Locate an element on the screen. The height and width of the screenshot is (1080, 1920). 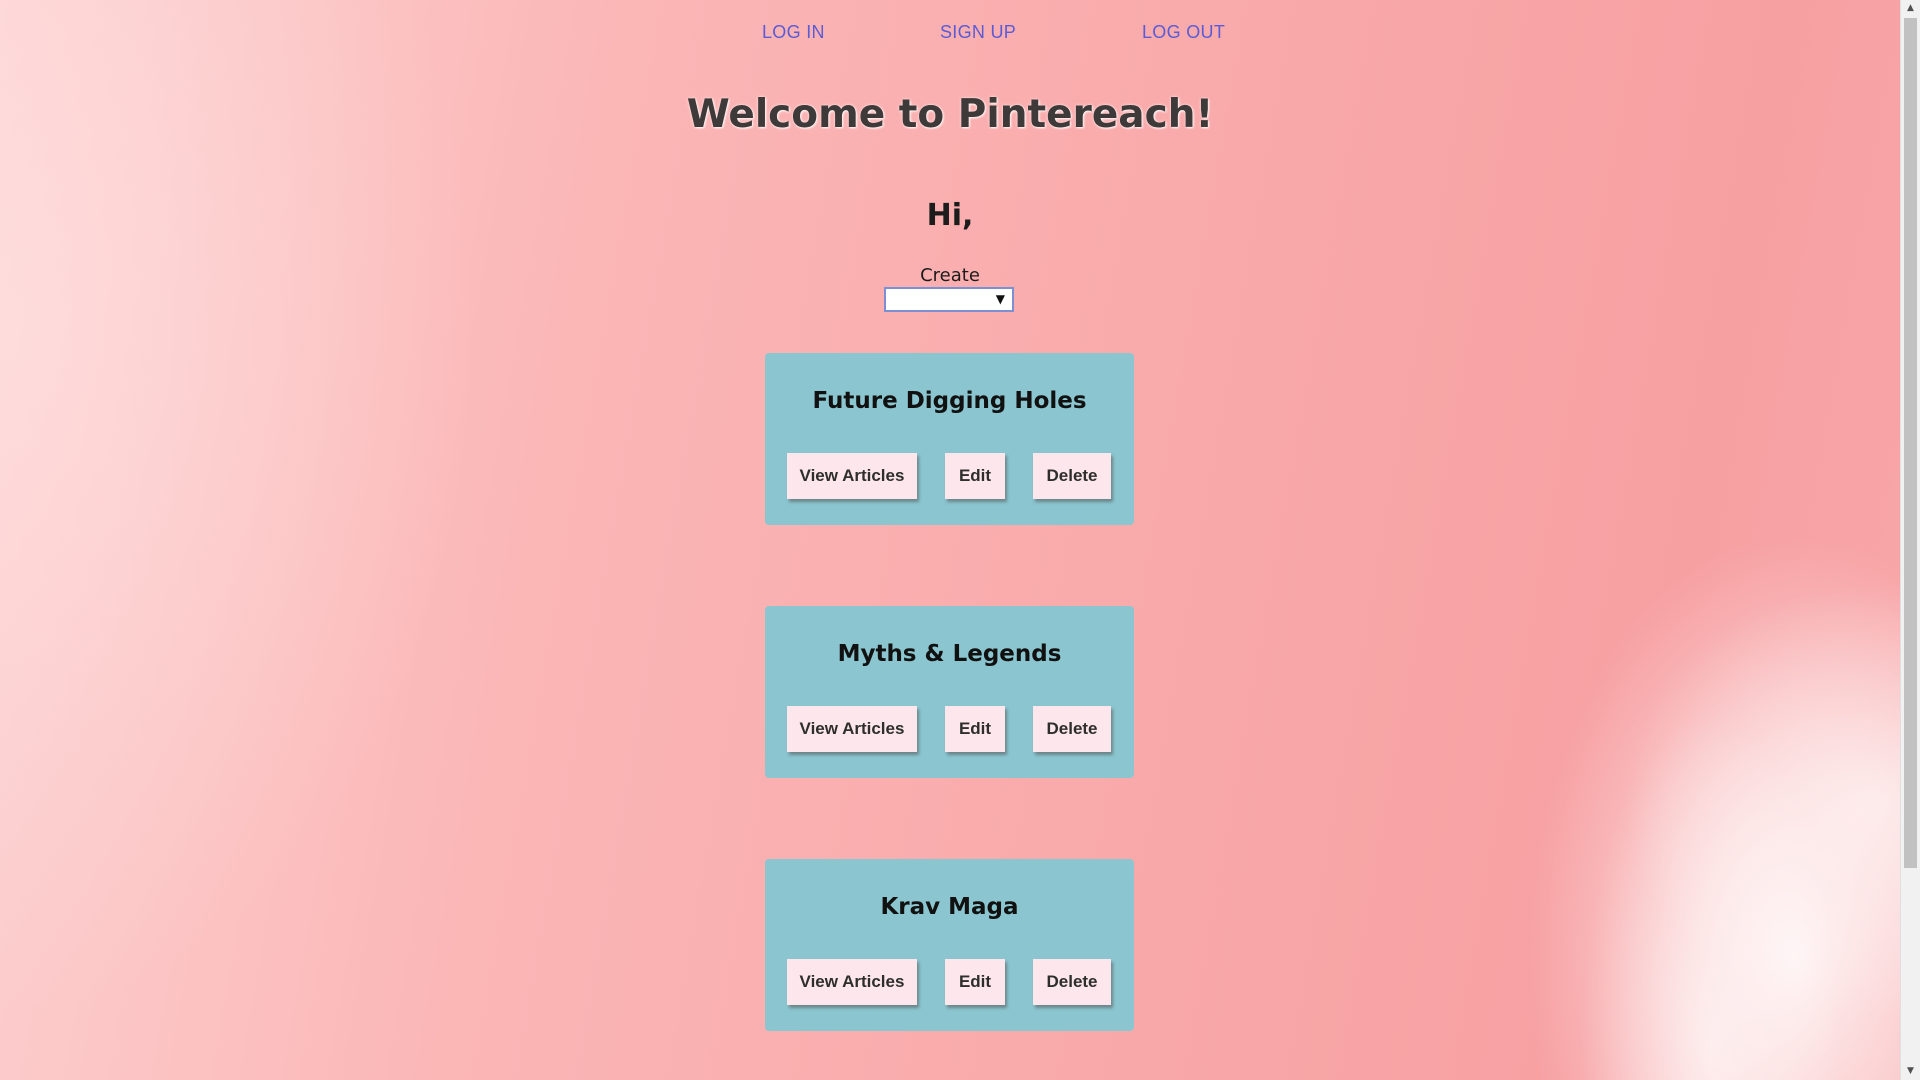
top-nav: LOG IN SIGN UP LOG OUT is located at coordinates (950, 34).